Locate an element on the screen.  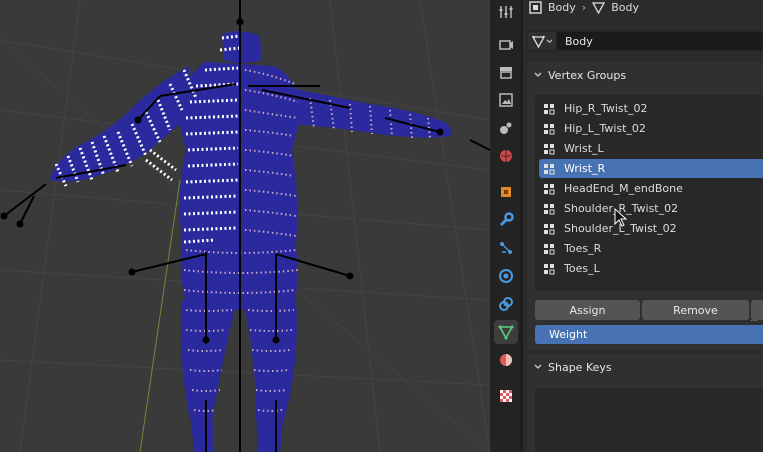
mesh-name-field: Body is located at coordinates (660, 41).